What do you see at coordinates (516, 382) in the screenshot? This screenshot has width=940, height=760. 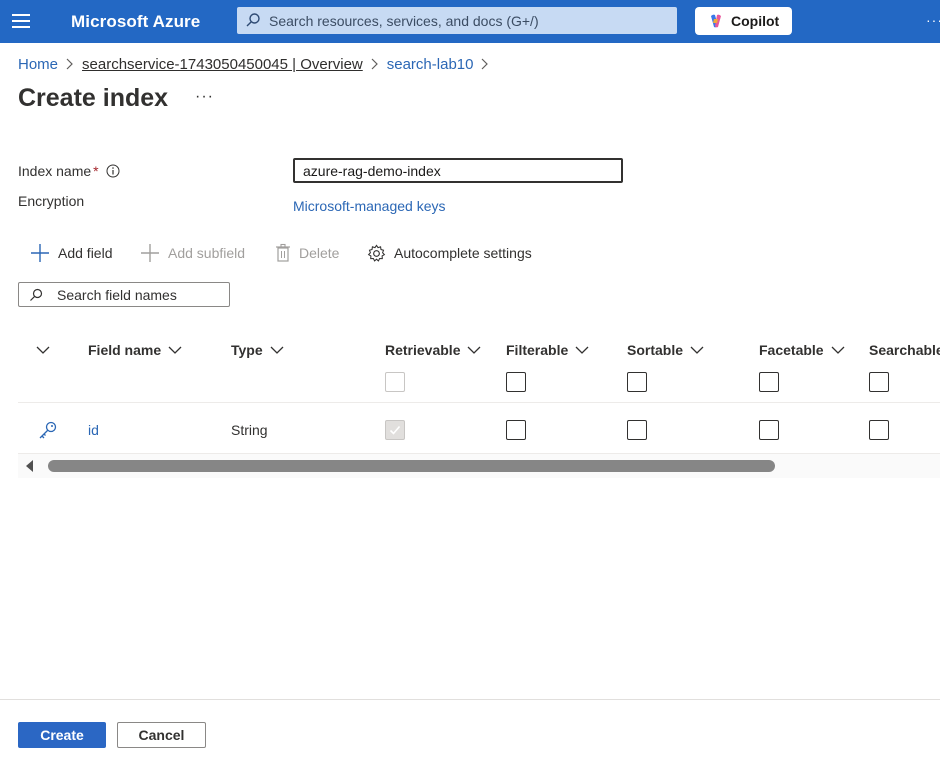 I see `filterable-all-checkbox` at bounding box center [516, 382].